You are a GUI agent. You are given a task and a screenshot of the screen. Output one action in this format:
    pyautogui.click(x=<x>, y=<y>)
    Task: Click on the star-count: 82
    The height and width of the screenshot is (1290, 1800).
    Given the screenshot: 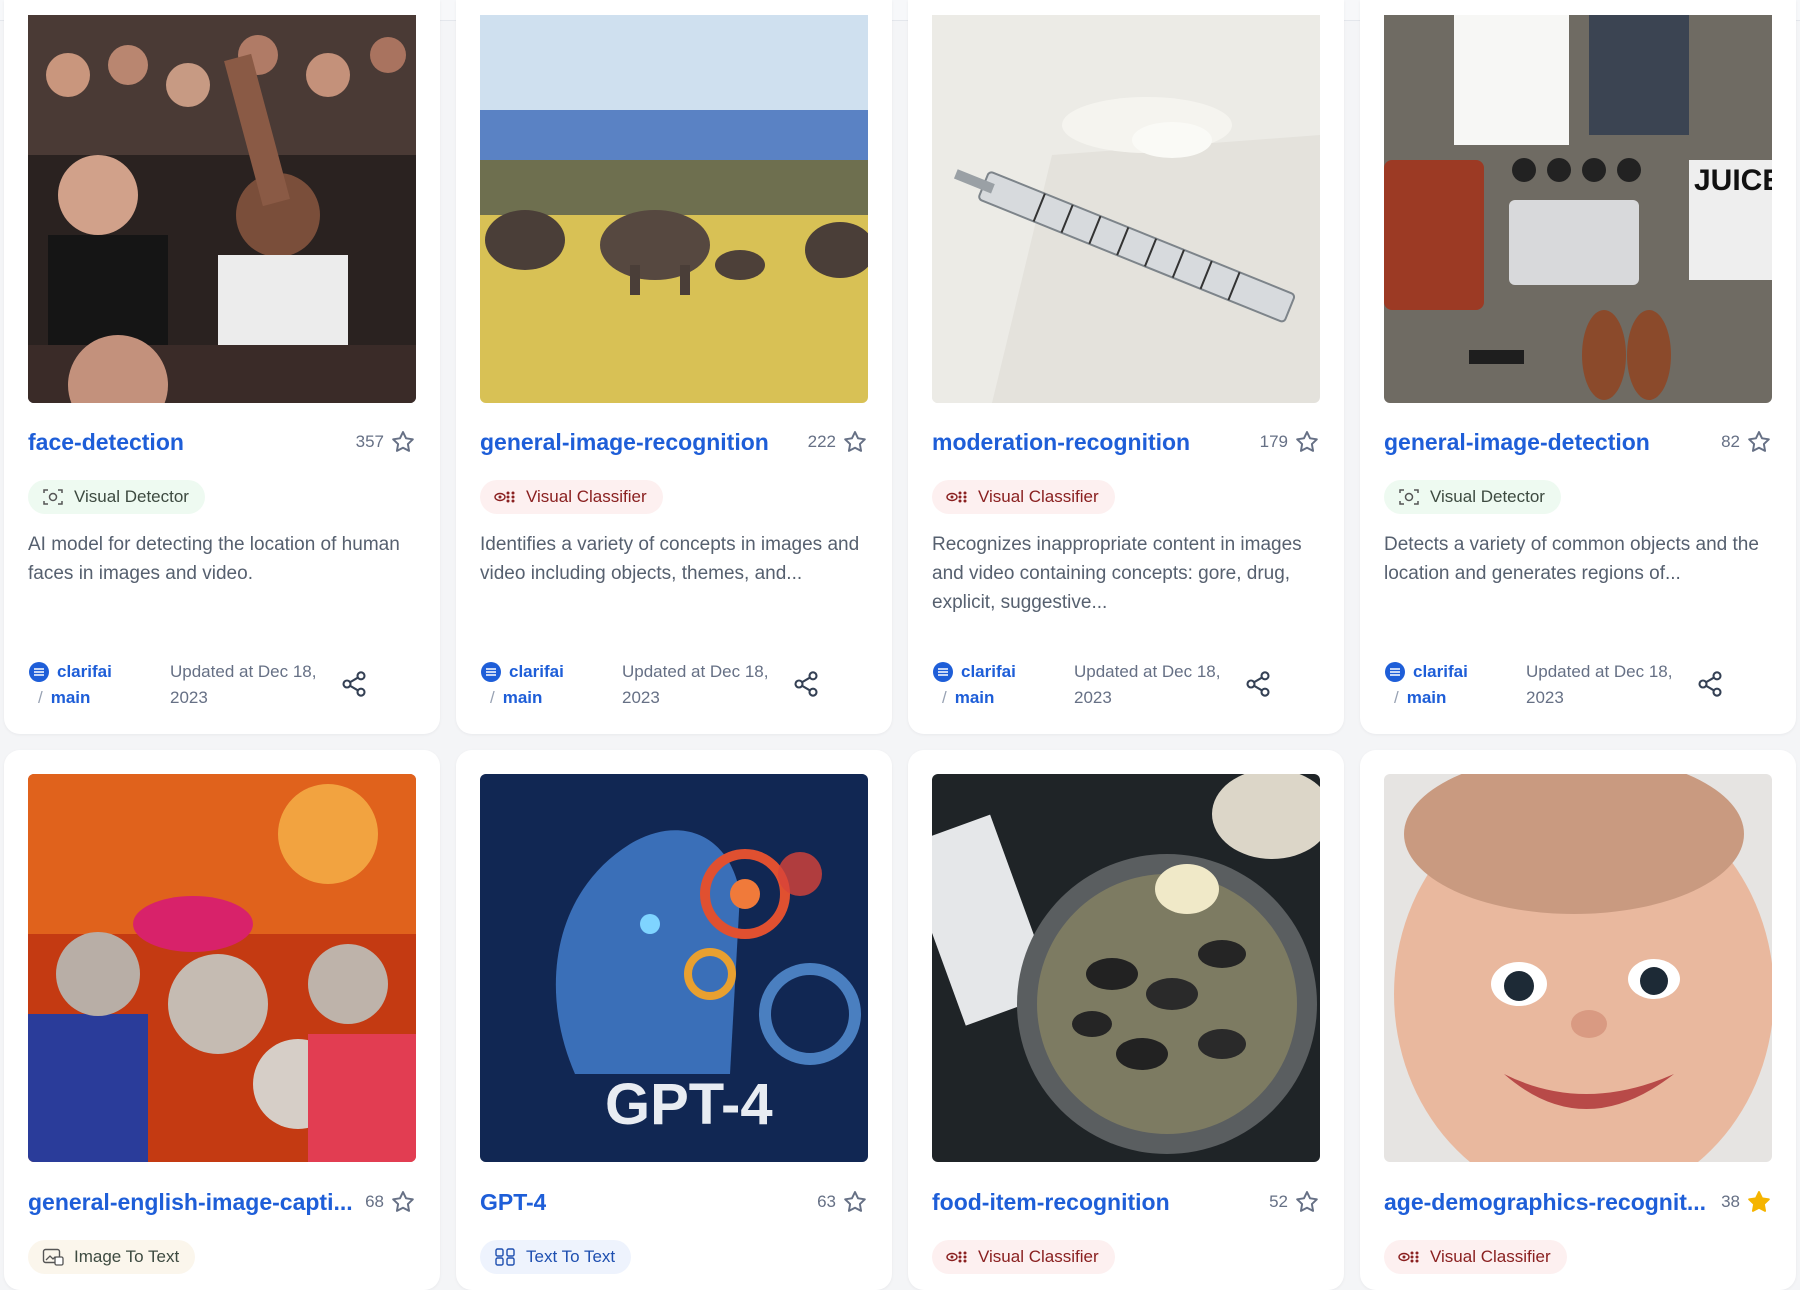 What is the action you would take?
    pyautogui.click(x=1746, y=442)
    